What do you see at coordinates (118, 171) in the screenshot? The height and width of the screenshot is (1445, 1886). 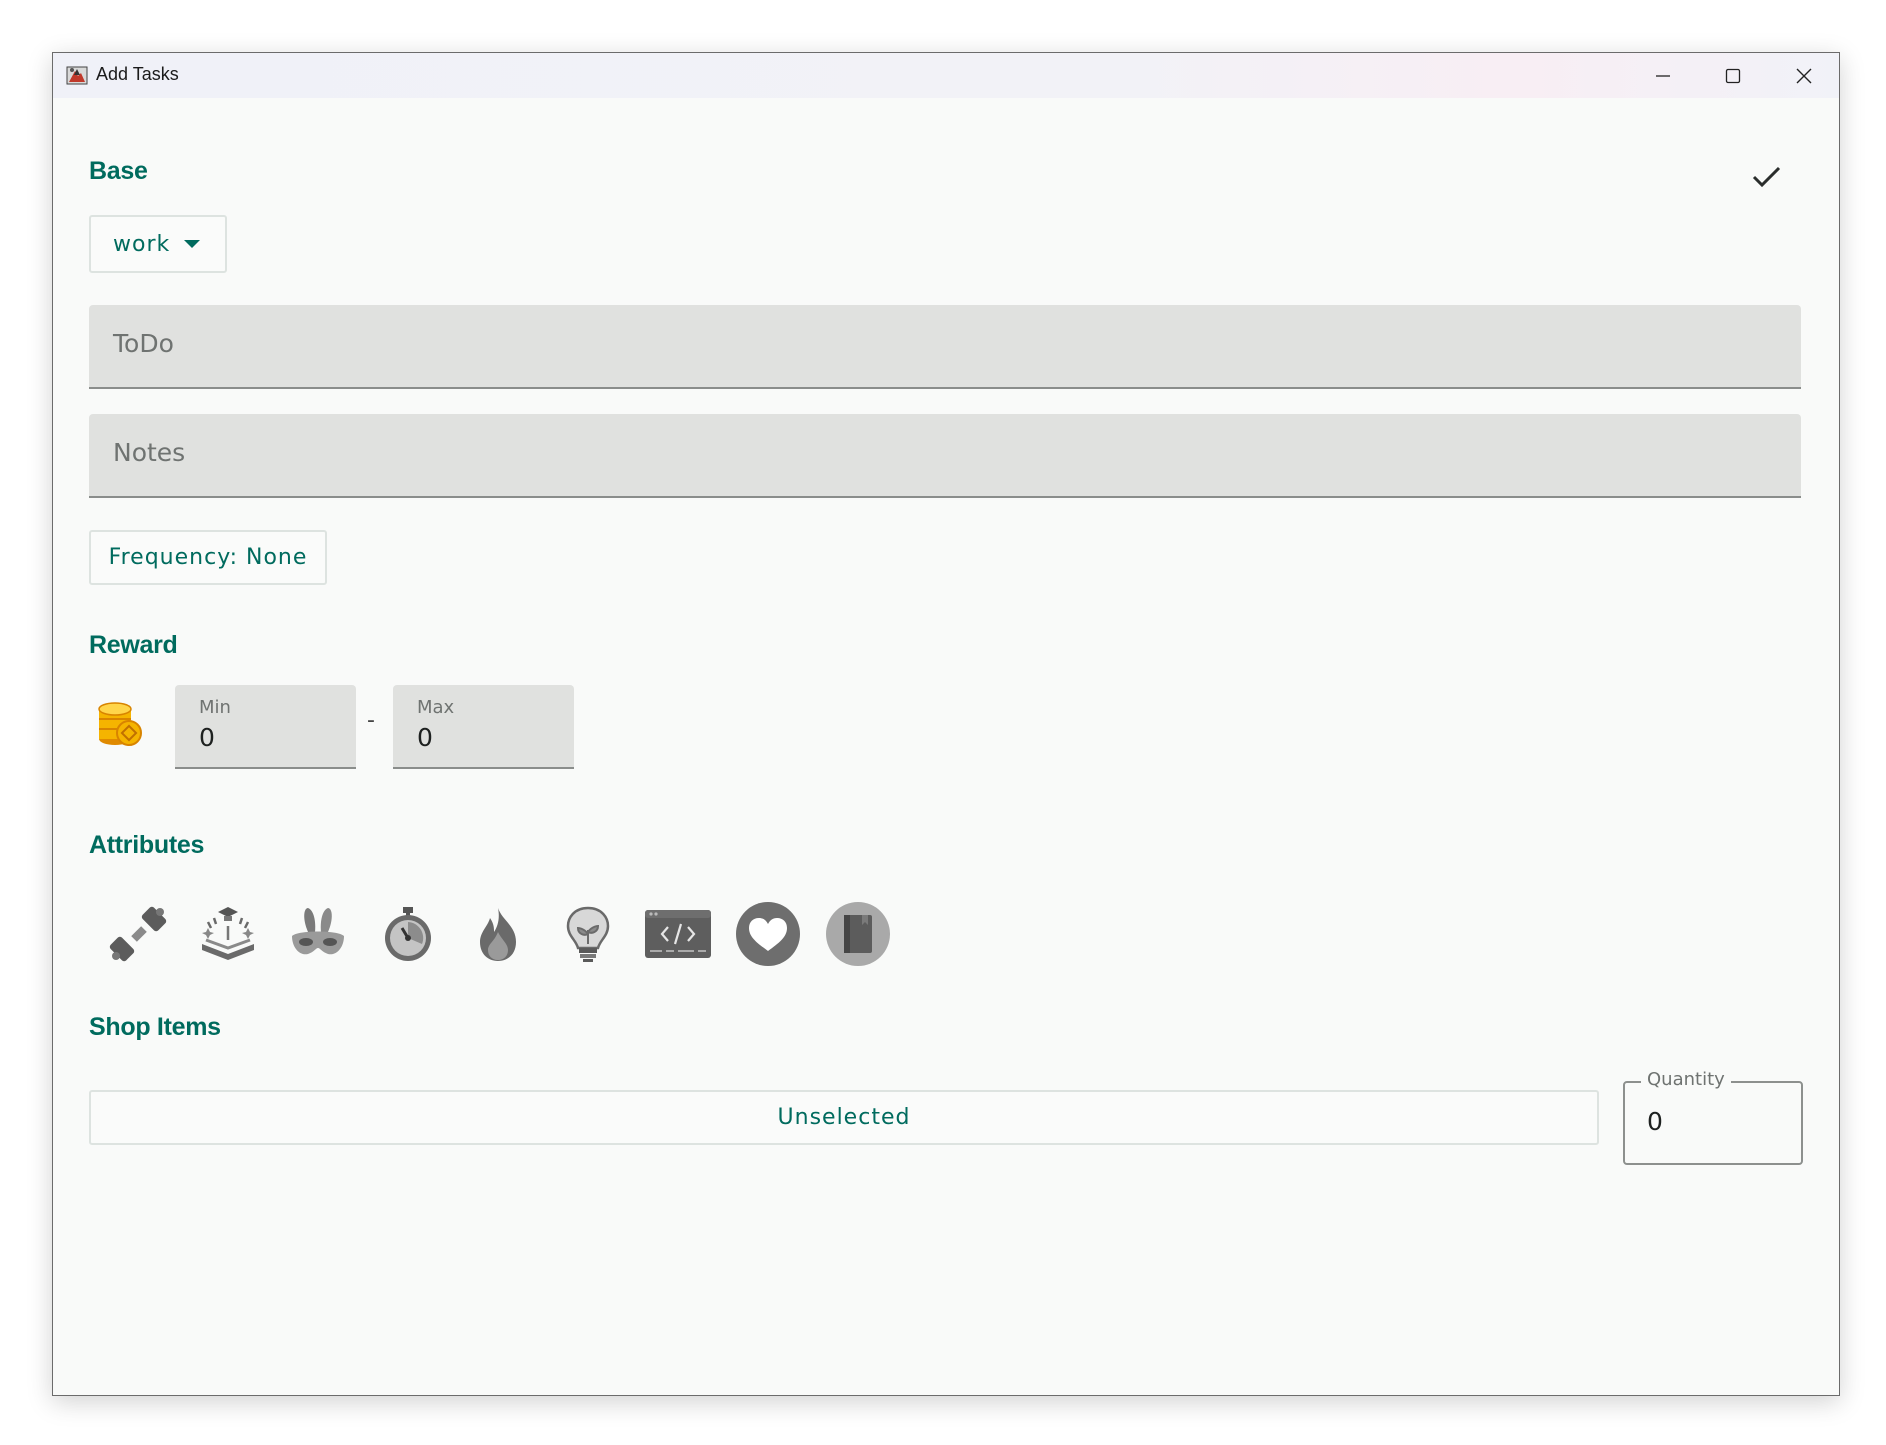 I see `base-section-title: Base` at bounding box center [118, 171].